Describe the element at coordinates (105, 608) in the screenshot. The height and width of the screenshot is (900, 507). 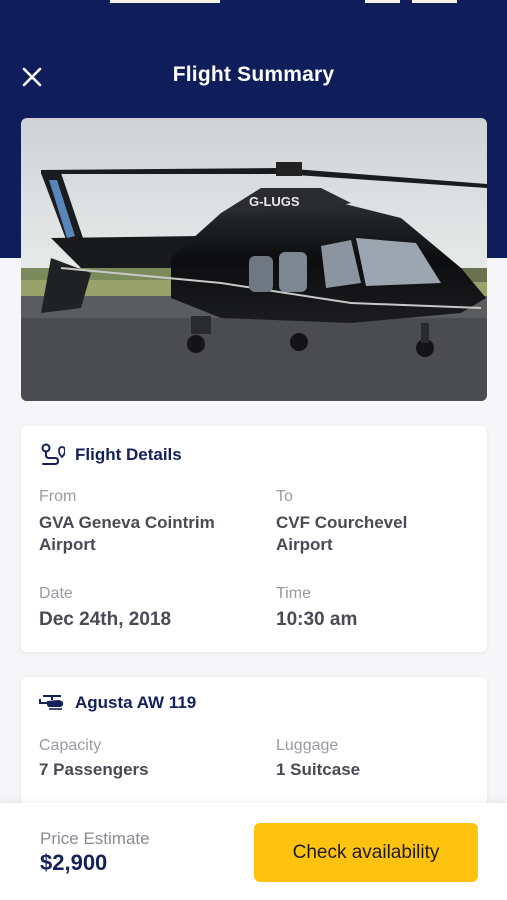
I see `date-field: Date Dec 24th, 2018` at that location.